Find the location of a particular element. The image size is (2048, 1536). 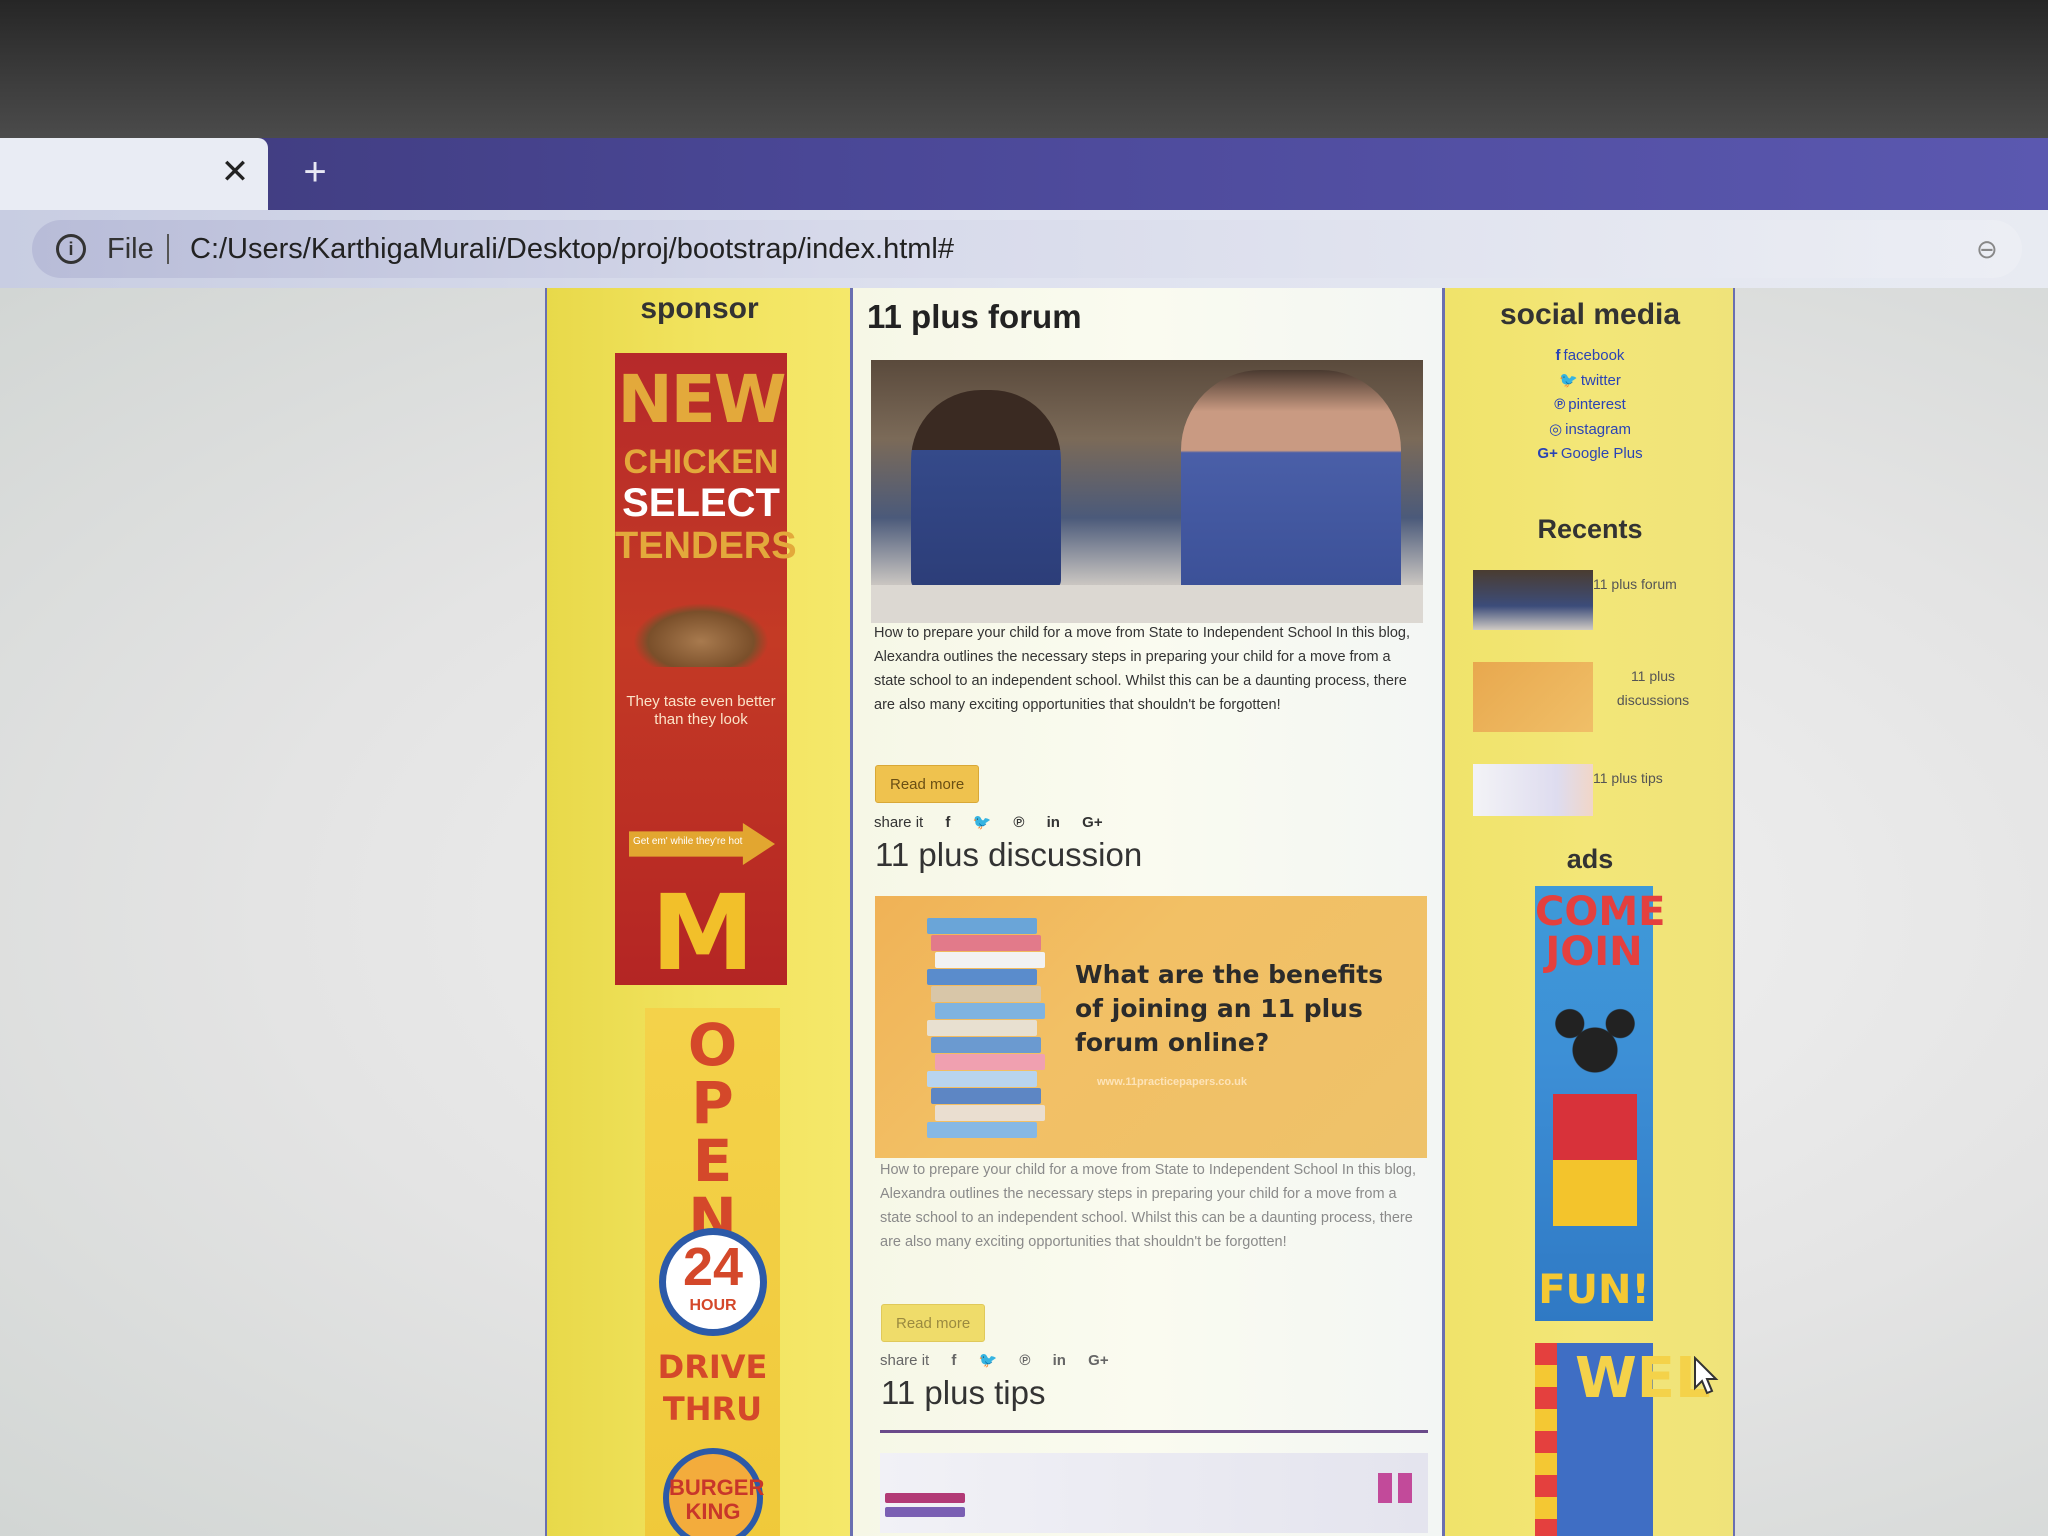

24-hour-badge: 24 HOUR is located at coordinates (713, 1282).